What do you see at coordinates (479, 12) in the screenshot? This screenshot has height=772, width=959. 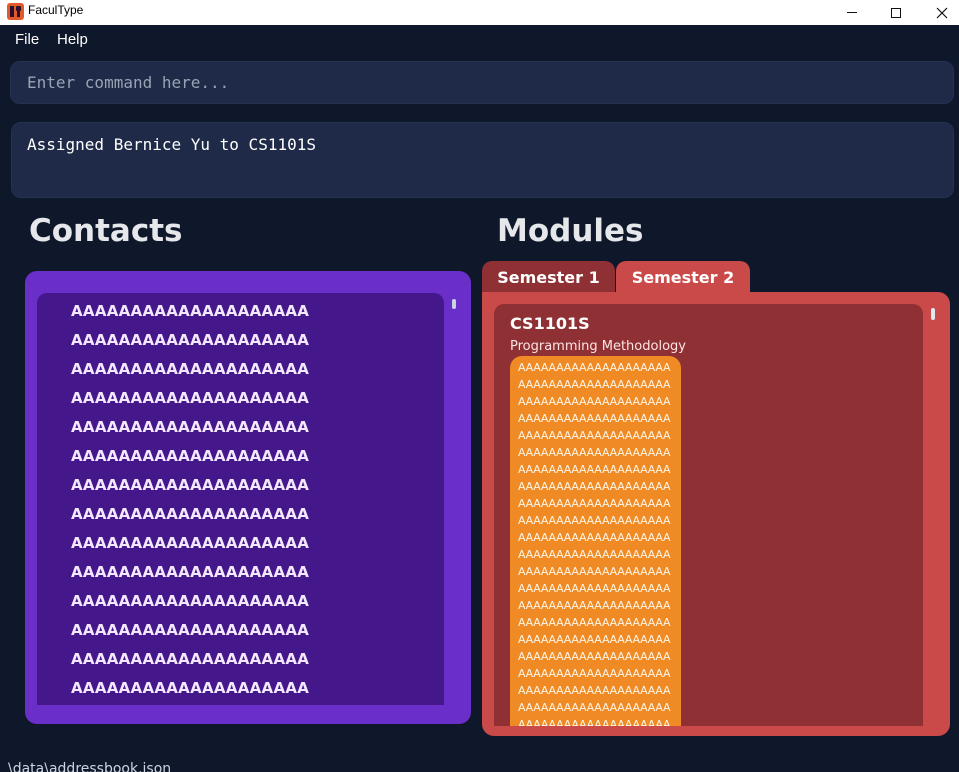 I see `title-bar: FaculType` at bounding box center [479, 12].